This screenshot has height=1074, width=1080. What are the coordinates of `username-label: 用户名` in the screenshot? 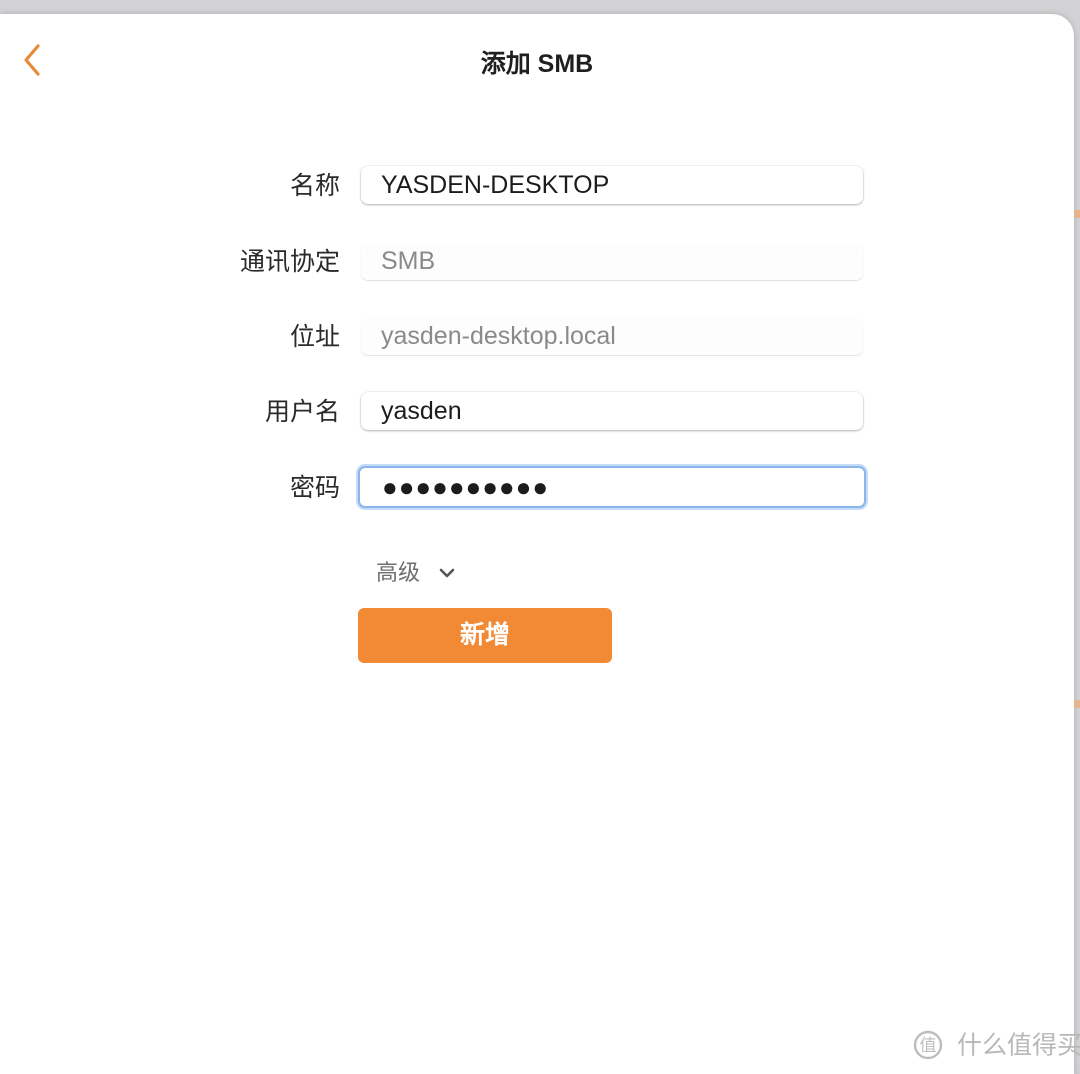 It's located at (302, 412).